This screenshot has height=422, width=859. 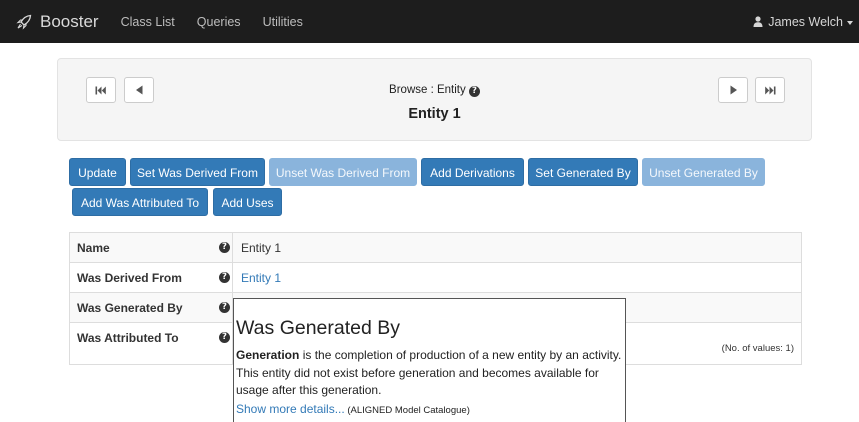 What do you see at coordinates (435, 278) in the screenshot?
I see `table-row: Was Derived From ? Entity 1` at bounding box center [435, 278].